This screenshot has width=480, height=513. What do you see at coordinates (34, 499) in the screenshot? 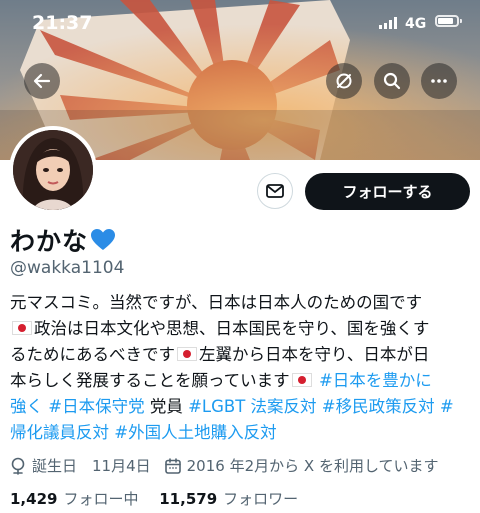
I see `following-count: 1,429` at bounding box center [34, 499].